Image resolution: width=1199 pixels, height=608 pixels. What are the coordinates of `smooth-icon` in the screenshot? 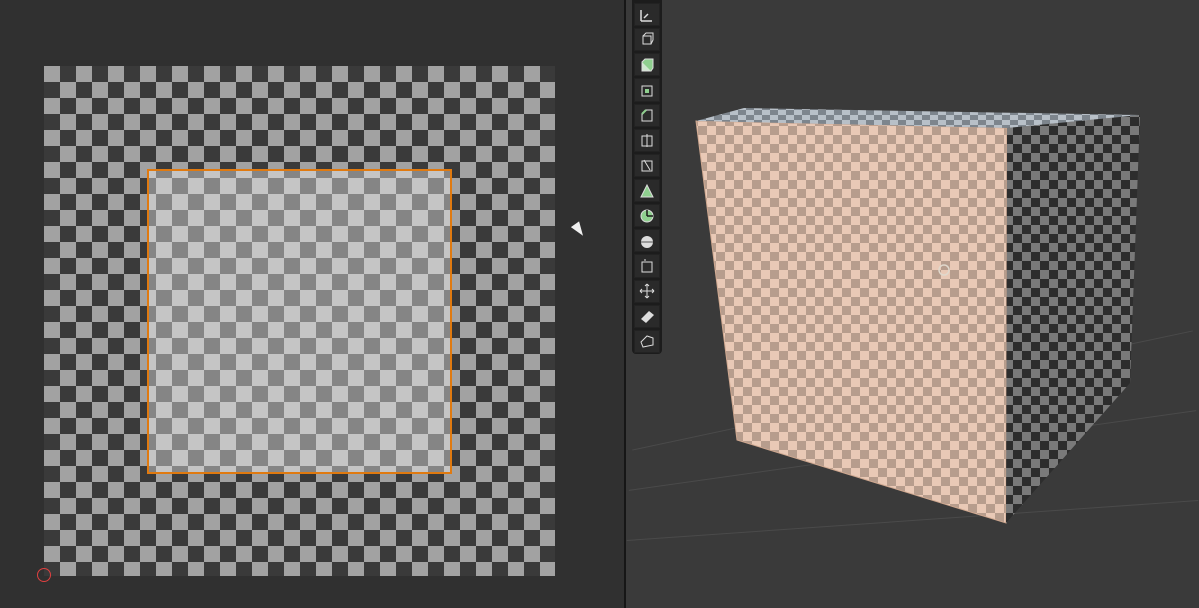 It's located at (647, 241).